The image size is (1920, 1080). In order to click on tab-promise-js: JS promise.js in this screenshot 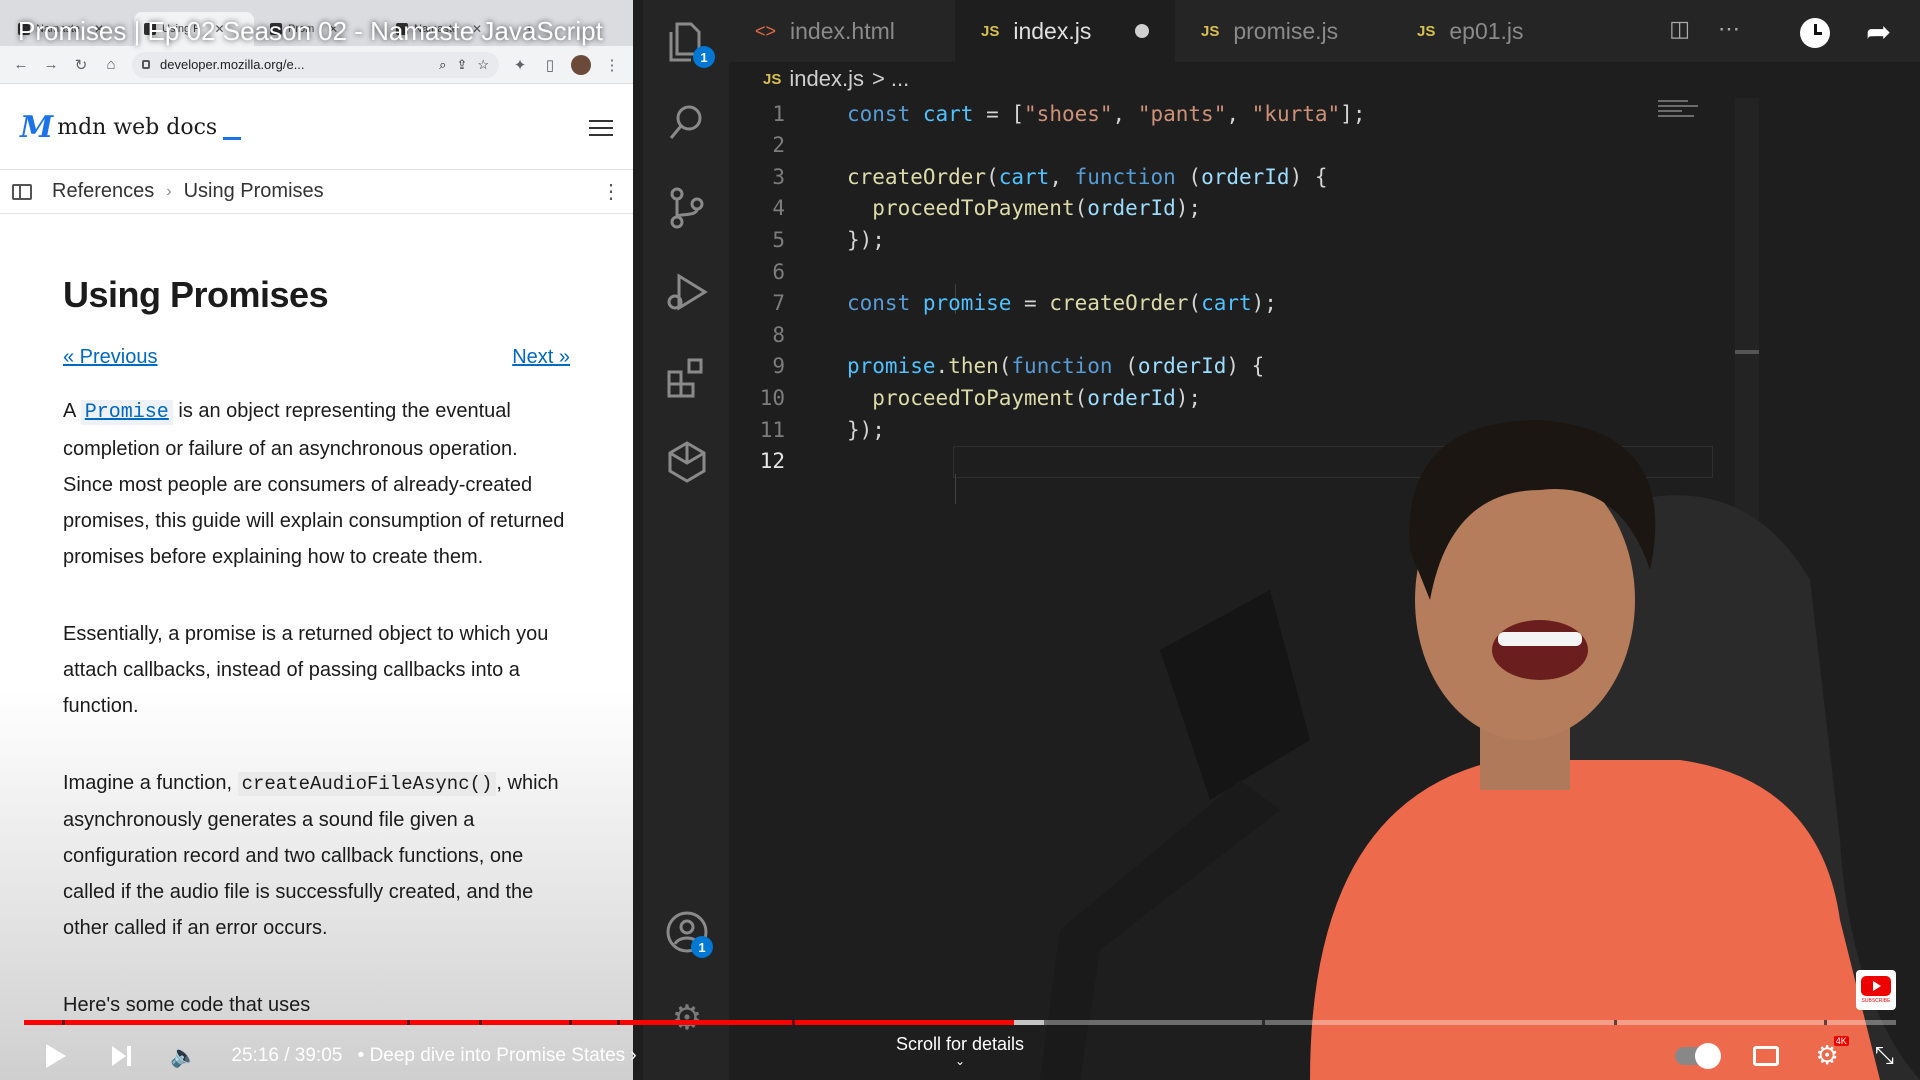, I will do `click(1283, 31)`.